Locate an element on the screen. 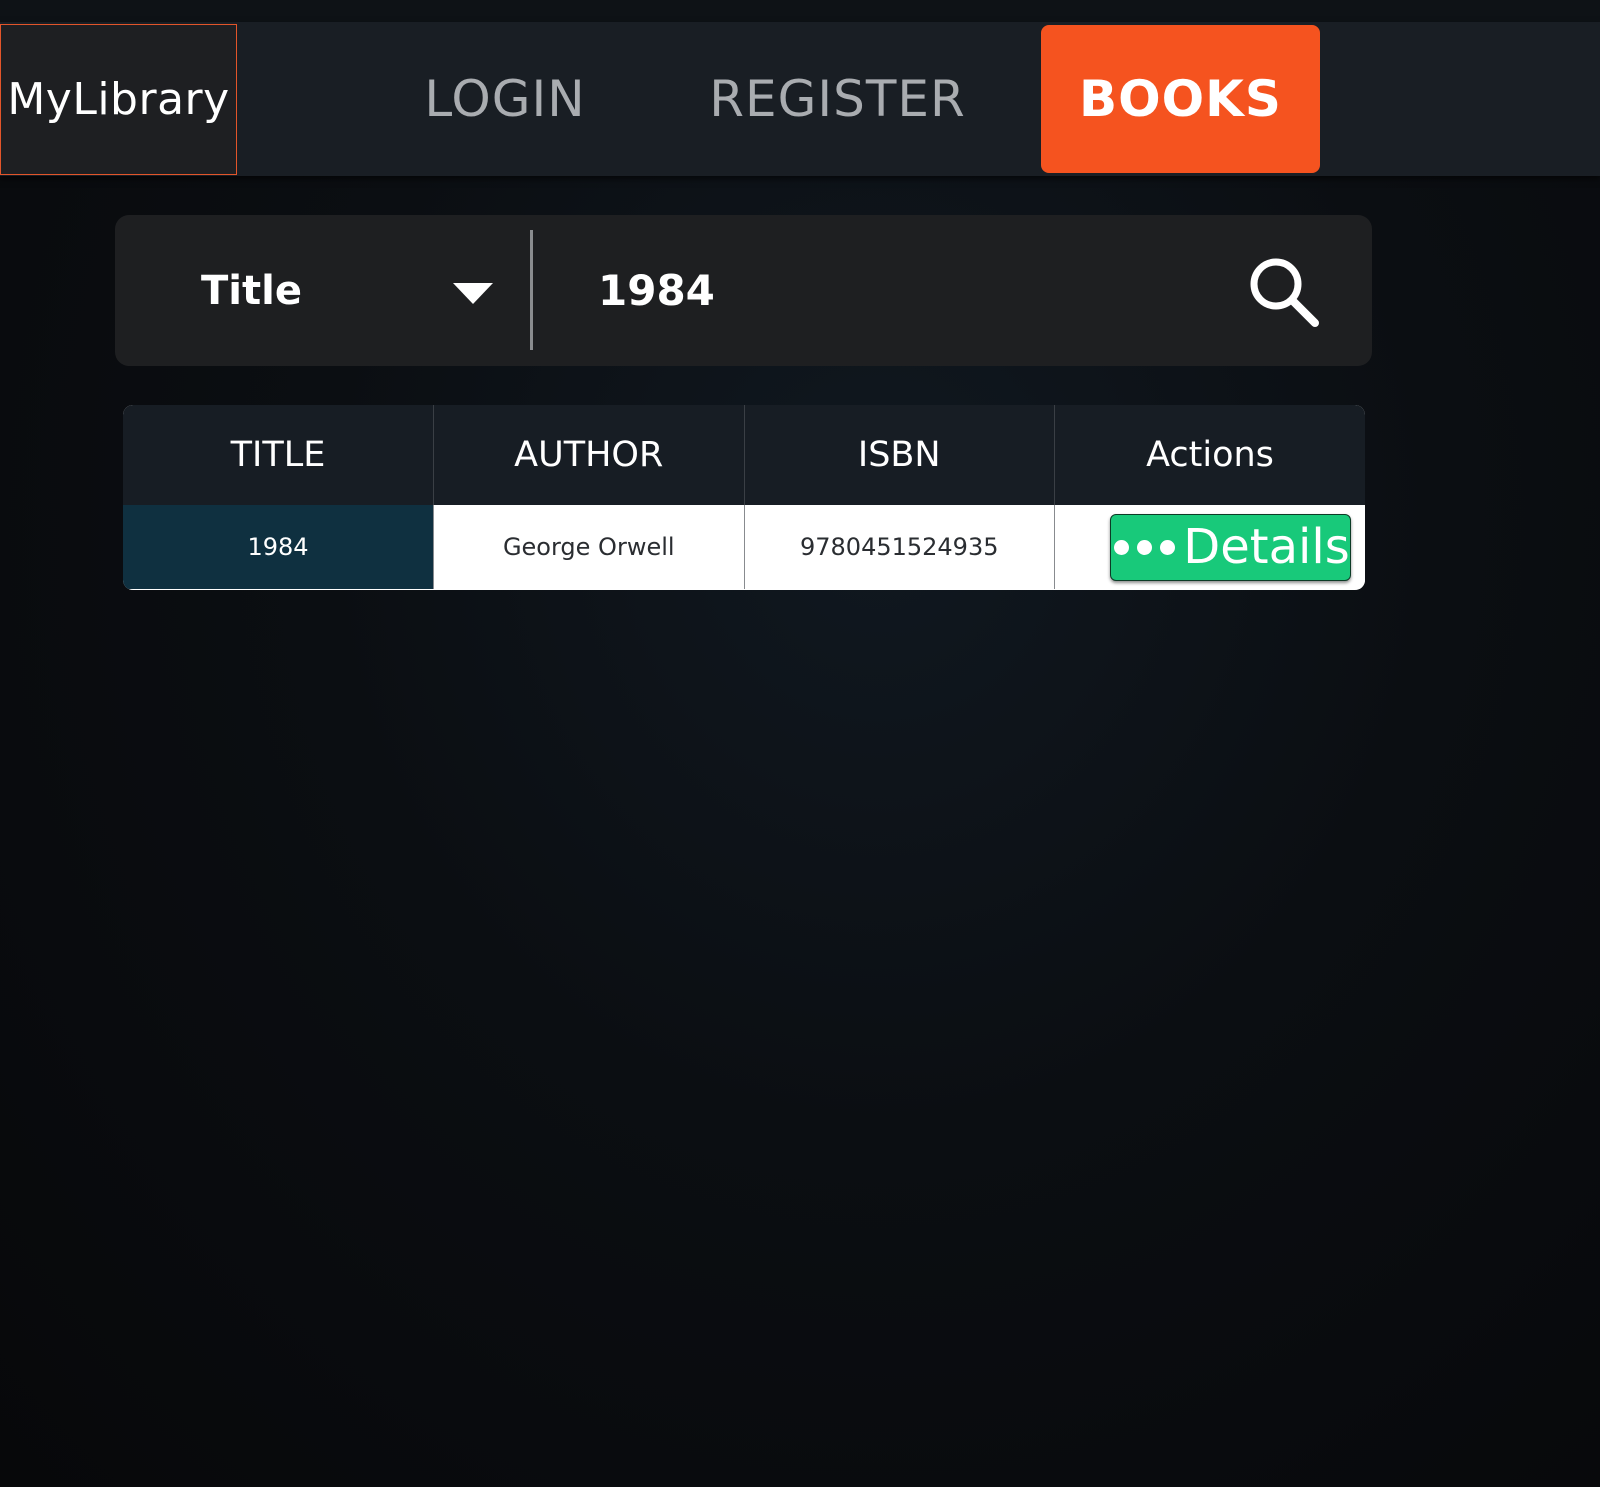 The height and width of the screenshot is (1487, 1600). top-navbar: MyLibrary LOGIN REGISTER BOOKS is located at coordinates (800, 99).